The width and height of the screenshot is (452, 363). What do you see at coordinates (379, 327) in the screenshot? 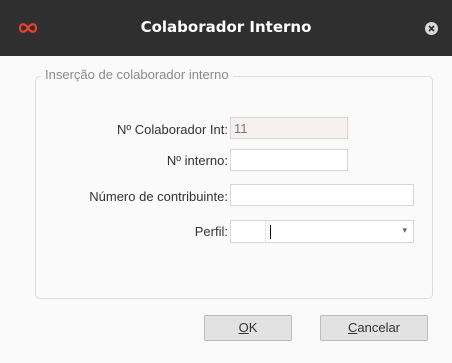
I see `cancel-label-rest: ancelar` at bounding box center [379, 327].